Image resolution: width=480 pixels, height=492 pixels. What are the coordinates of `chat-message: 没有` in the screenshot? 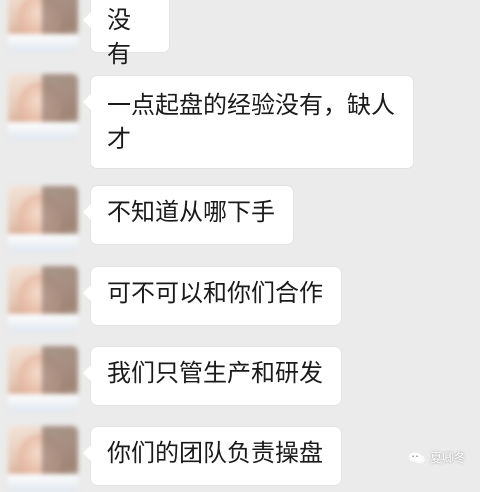 It's located at (240, 34).